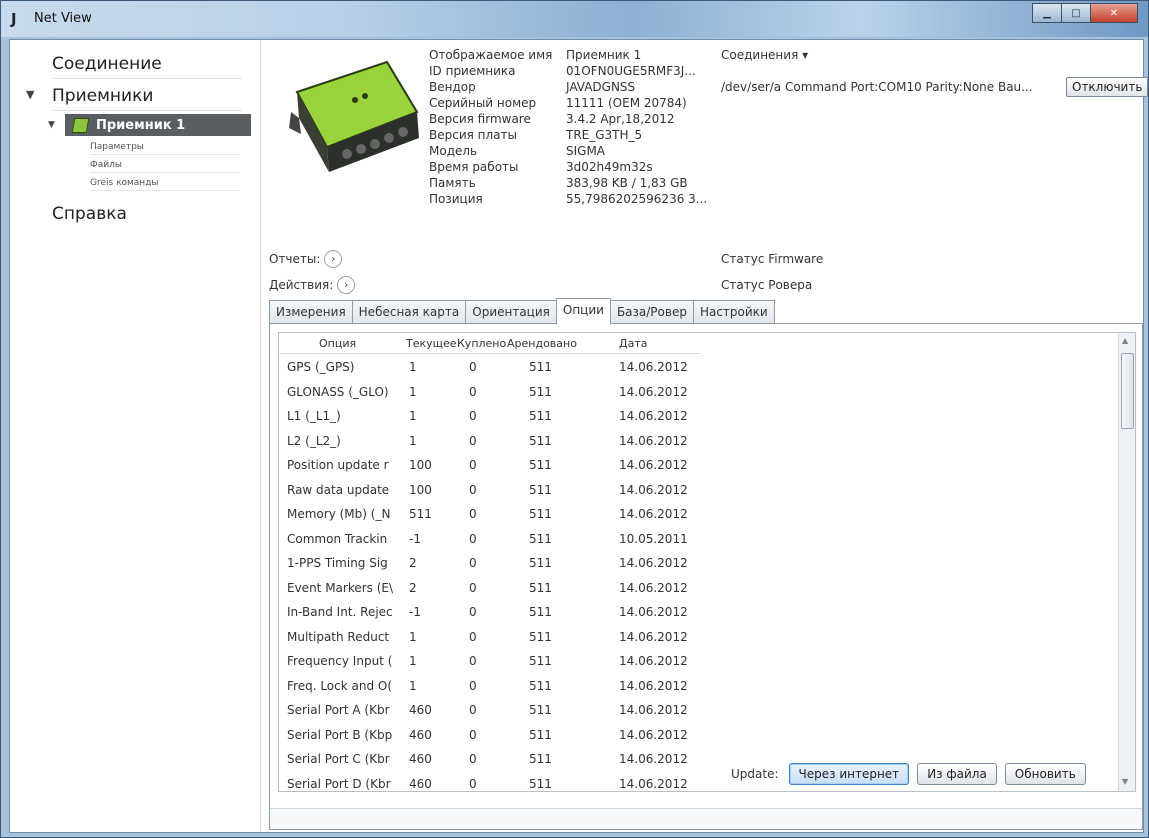 The width and height of the screenshot is (1149, 838). What do you see at coordinates (147, 216) in the screenshot?
I see `sidebar-item-help: Справка` at bounding box center [147, 216].